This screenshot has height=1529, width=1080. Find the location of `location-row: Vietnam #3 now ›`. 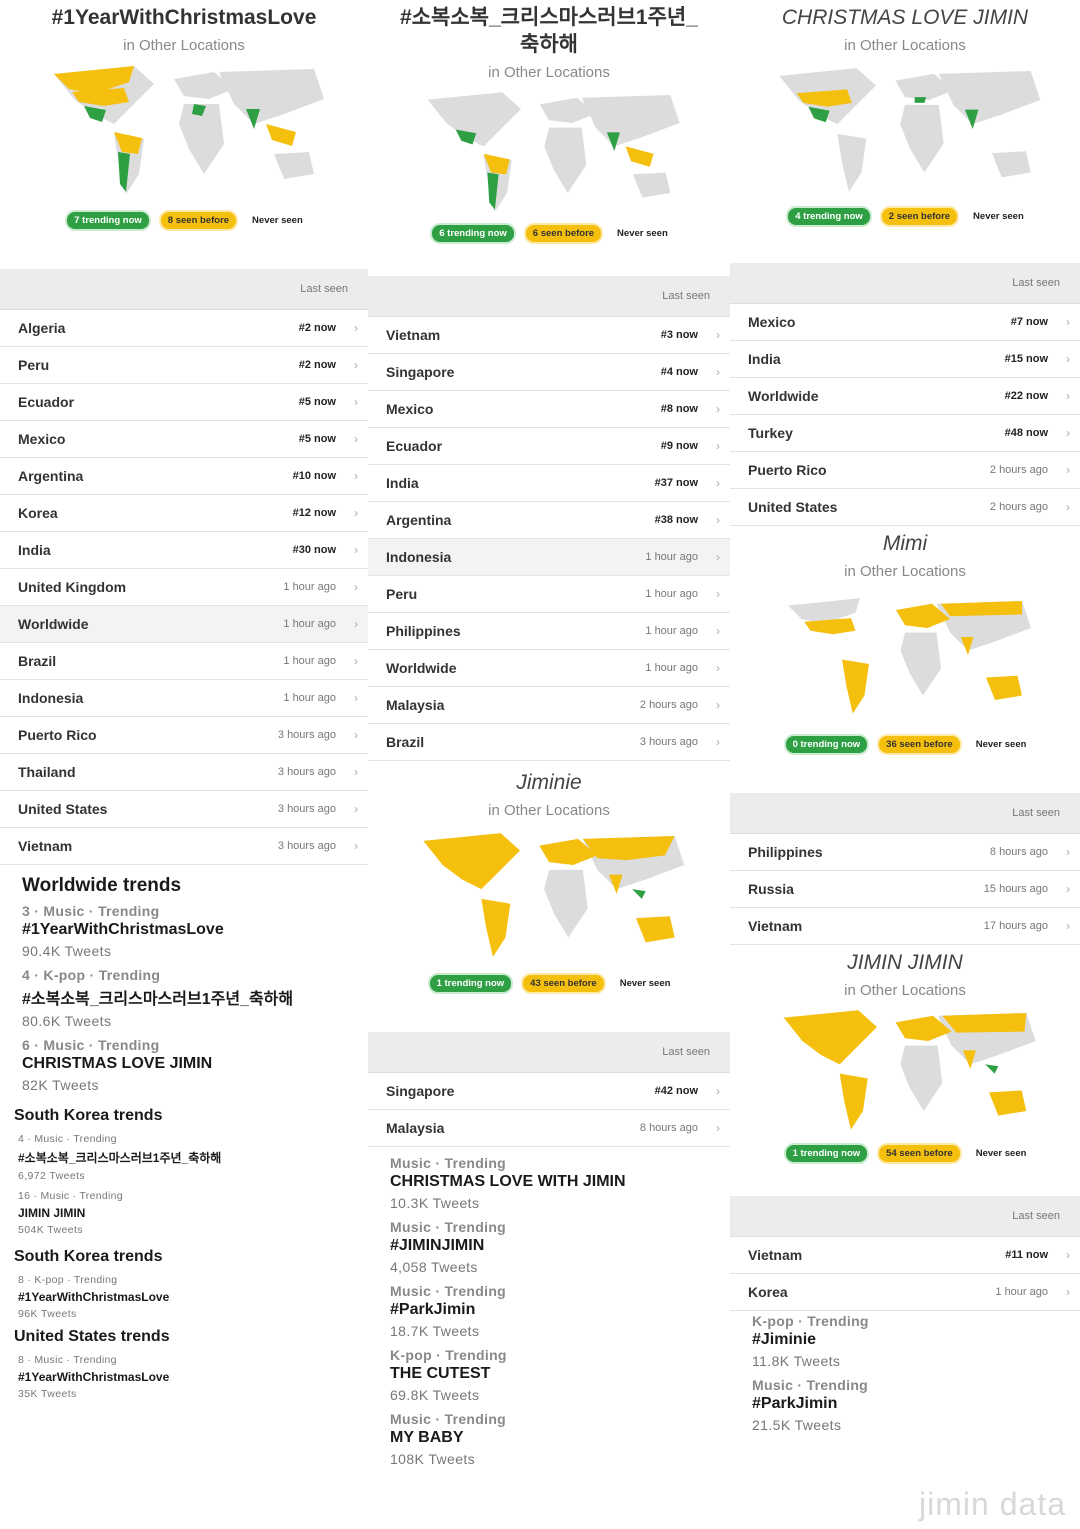

location-row: Vietnam #3 now › is located at coordinates (549, 335).